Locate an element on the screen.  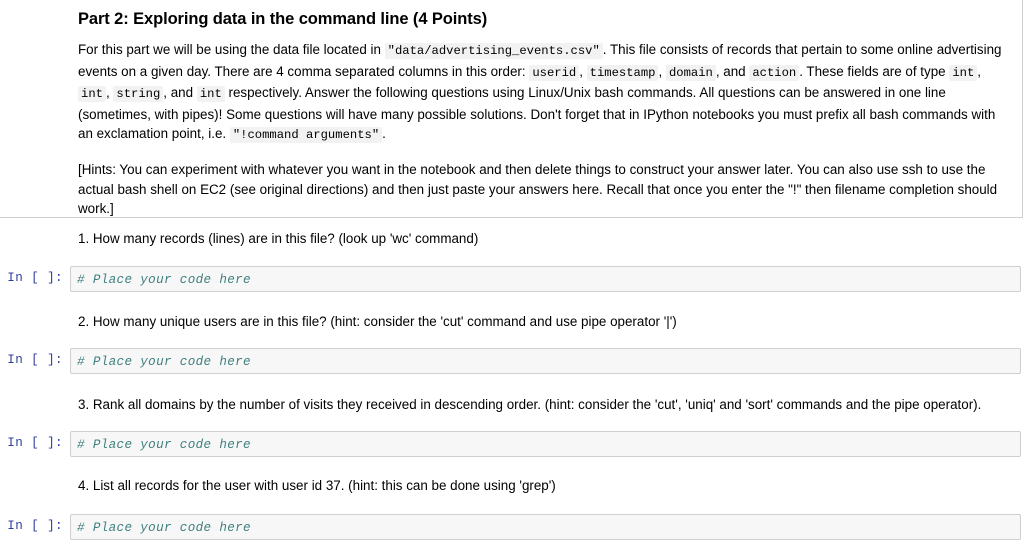
code-cell-3-placeholder: # Place your code here is located at coordinates (164, 445).